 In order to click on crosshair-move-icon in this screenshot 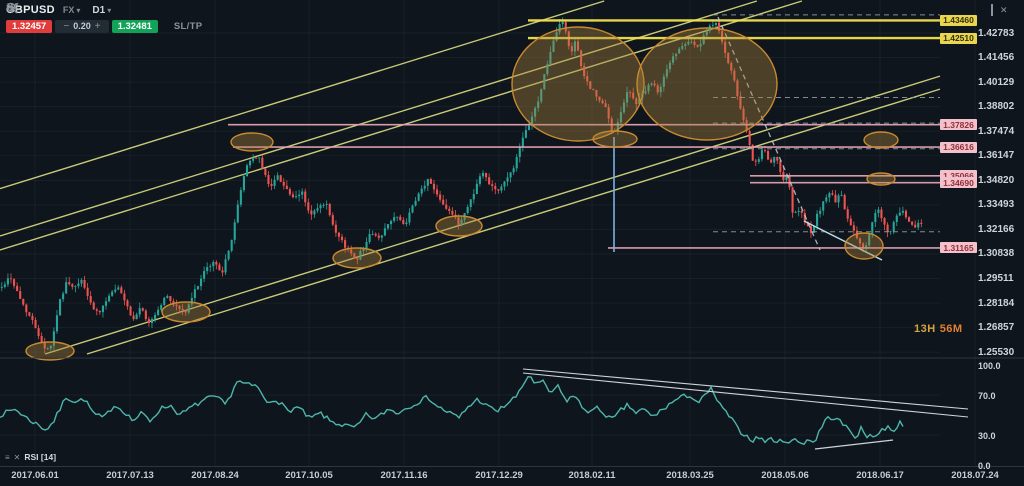, I will do `click(163, 18)`.